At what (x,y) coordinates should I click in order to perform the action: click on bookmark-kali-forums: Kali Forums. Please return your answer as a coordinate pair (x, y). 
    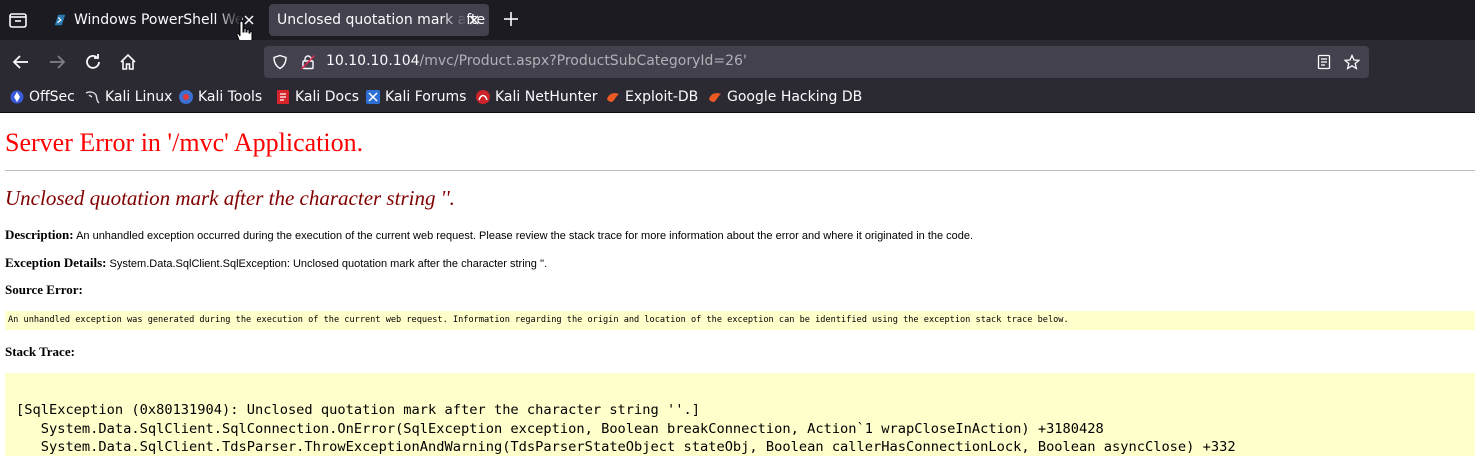
    Looking at the image, I should click on (415, 97).